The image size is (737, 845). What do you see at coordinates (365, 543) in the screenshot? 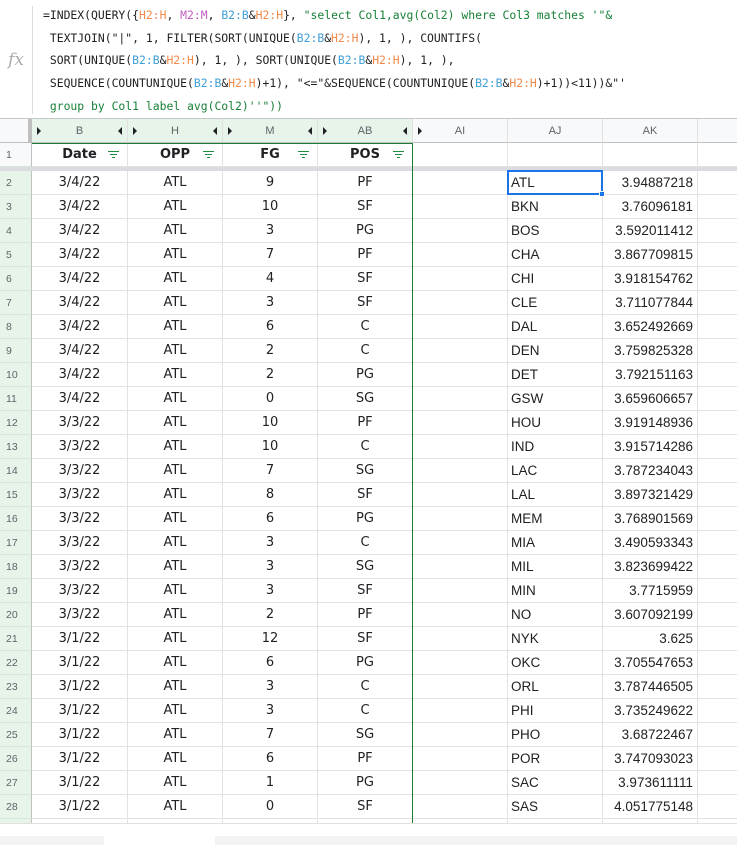
I see `data-cell-pos: C` at bounding box center [365, 543].